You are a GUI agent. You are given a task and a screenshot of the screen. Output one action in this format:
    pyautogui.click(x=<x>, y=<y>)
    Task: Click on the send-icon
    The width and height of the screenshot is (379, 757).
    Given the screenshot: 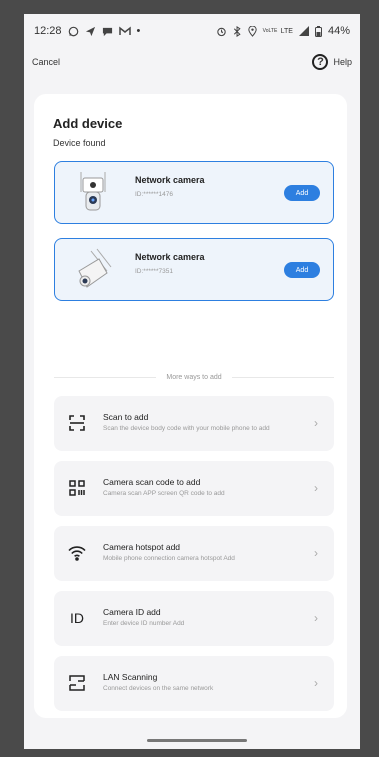 What is the action you would take?
    pyautogui.click(x=90, y=31)
    